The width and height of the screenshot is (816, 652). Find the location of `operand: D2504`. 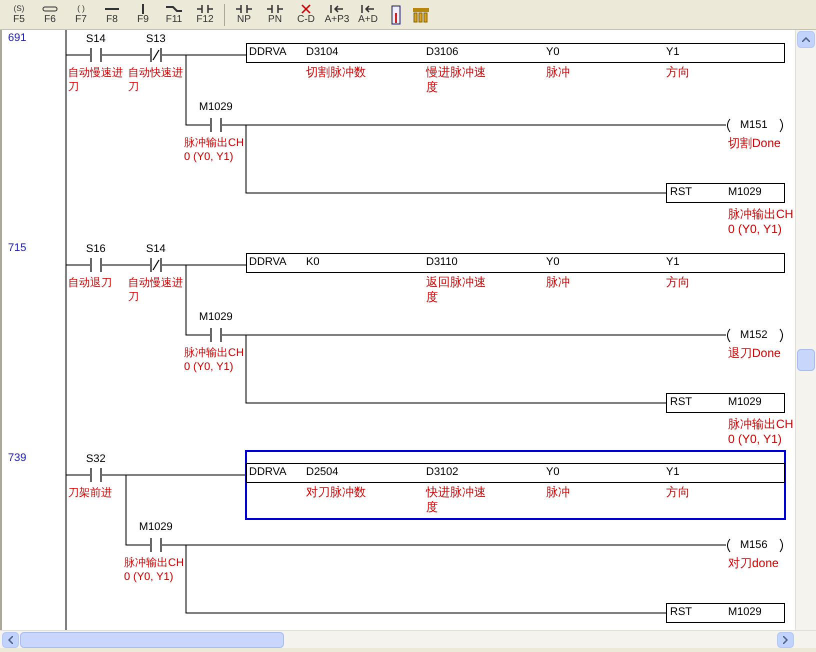

operand: D2504 is located at coordinates (322, 472).